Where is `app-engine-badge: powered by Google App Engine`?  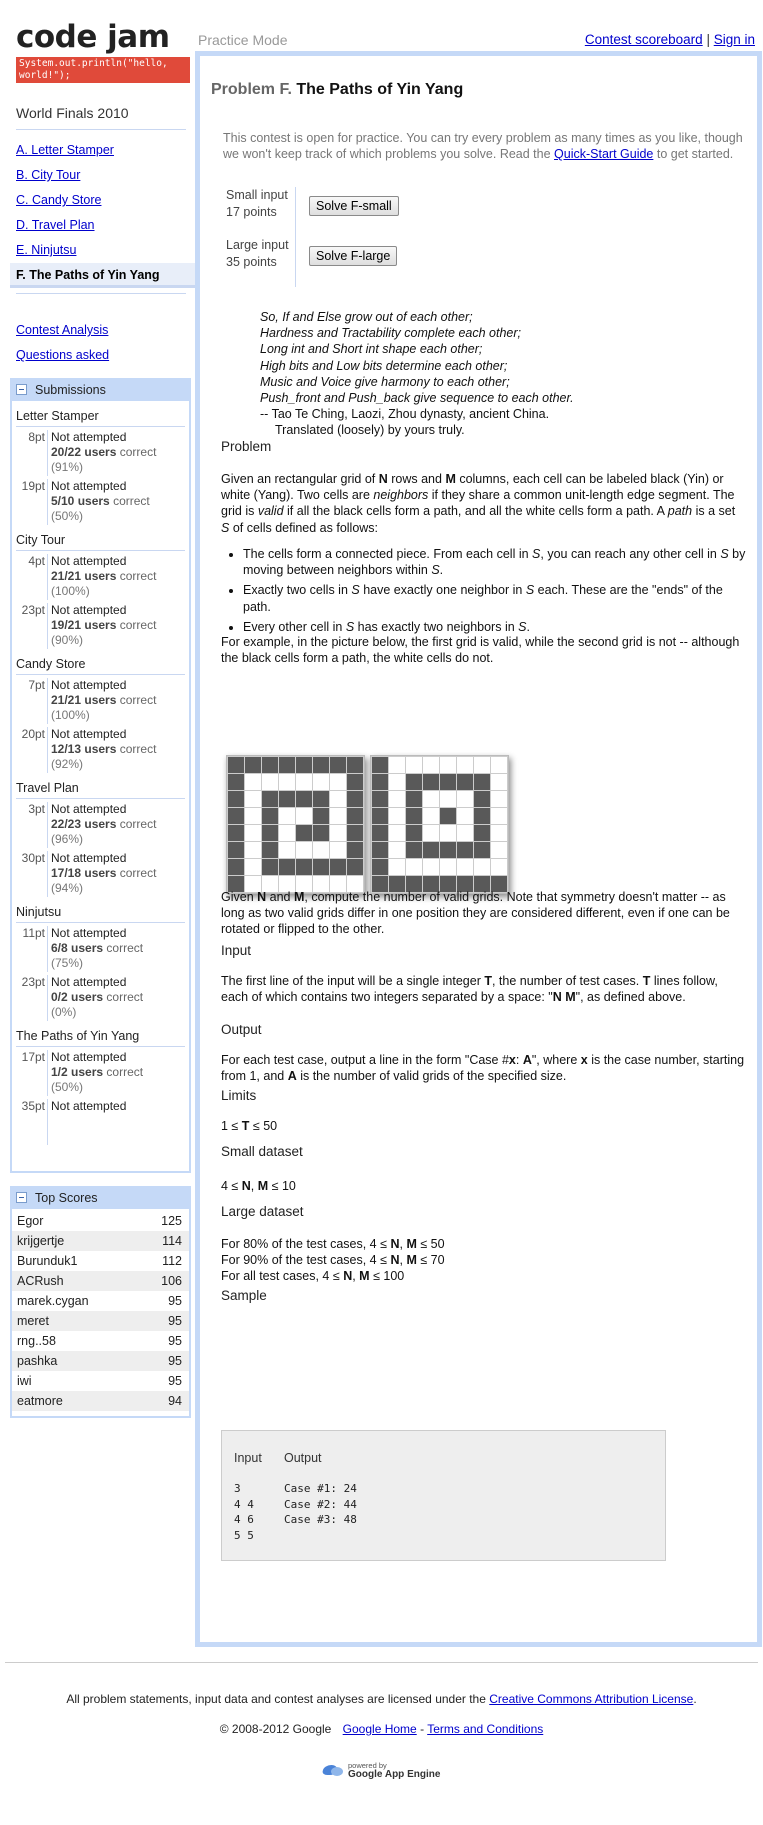 app-engine-badge: powered by Google App Engine is located at coordinates (381, 1770).